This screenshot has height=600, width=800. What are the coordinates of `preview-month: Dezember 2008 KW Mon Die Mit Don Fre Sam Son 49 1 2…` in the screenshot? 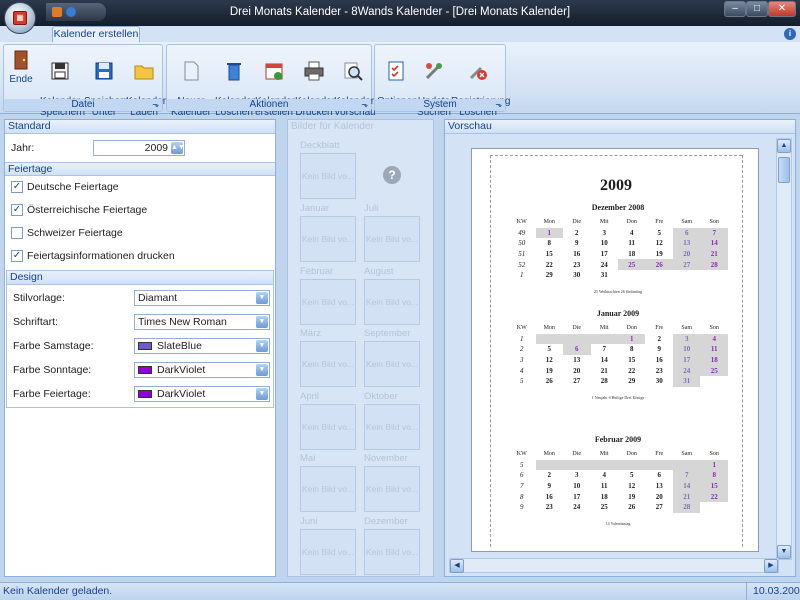 It's located at (618, 248).